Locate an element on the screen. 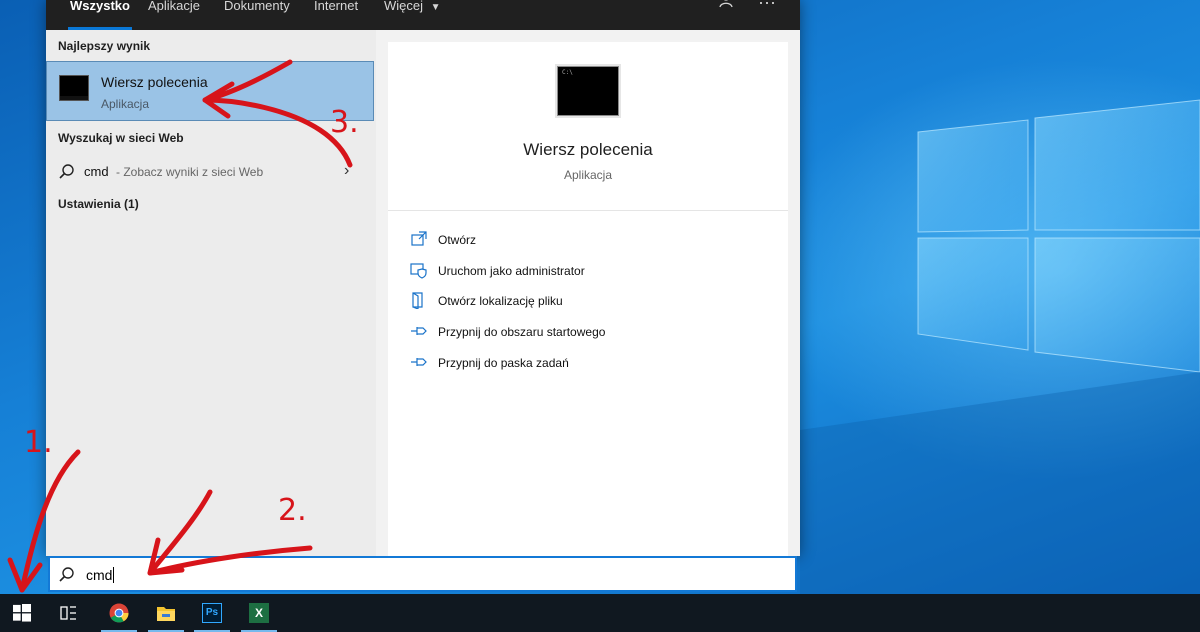 The height and width of the screenshot is (632, 1200). tab-more-label: Więcej is located at coordinates (404, 6).